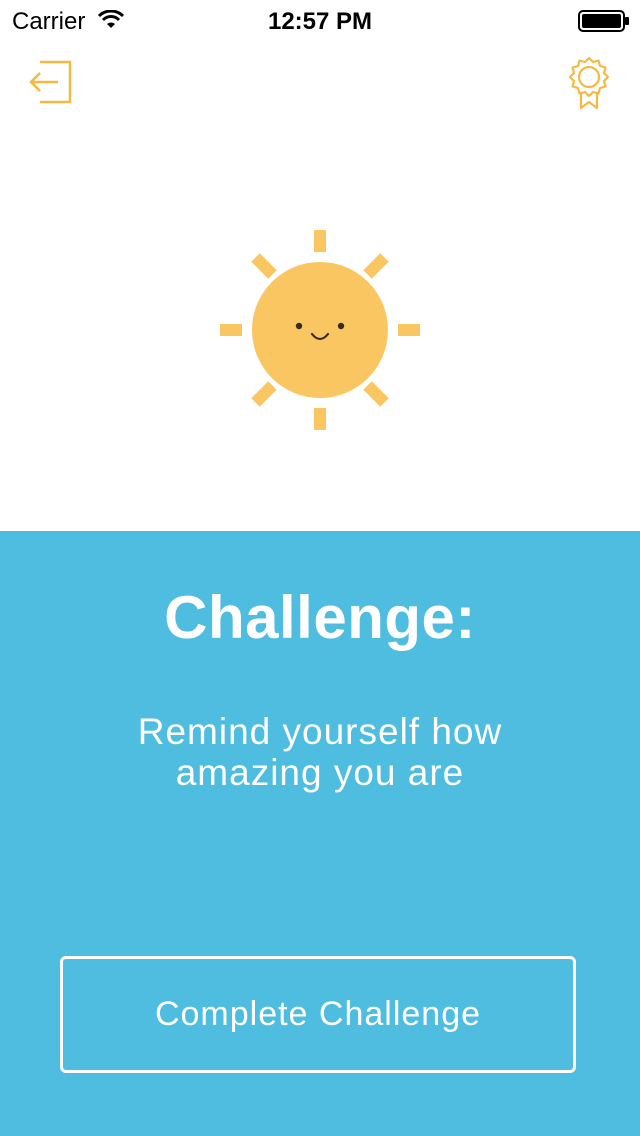  I want to click on battery-icon, so click(603, 21).